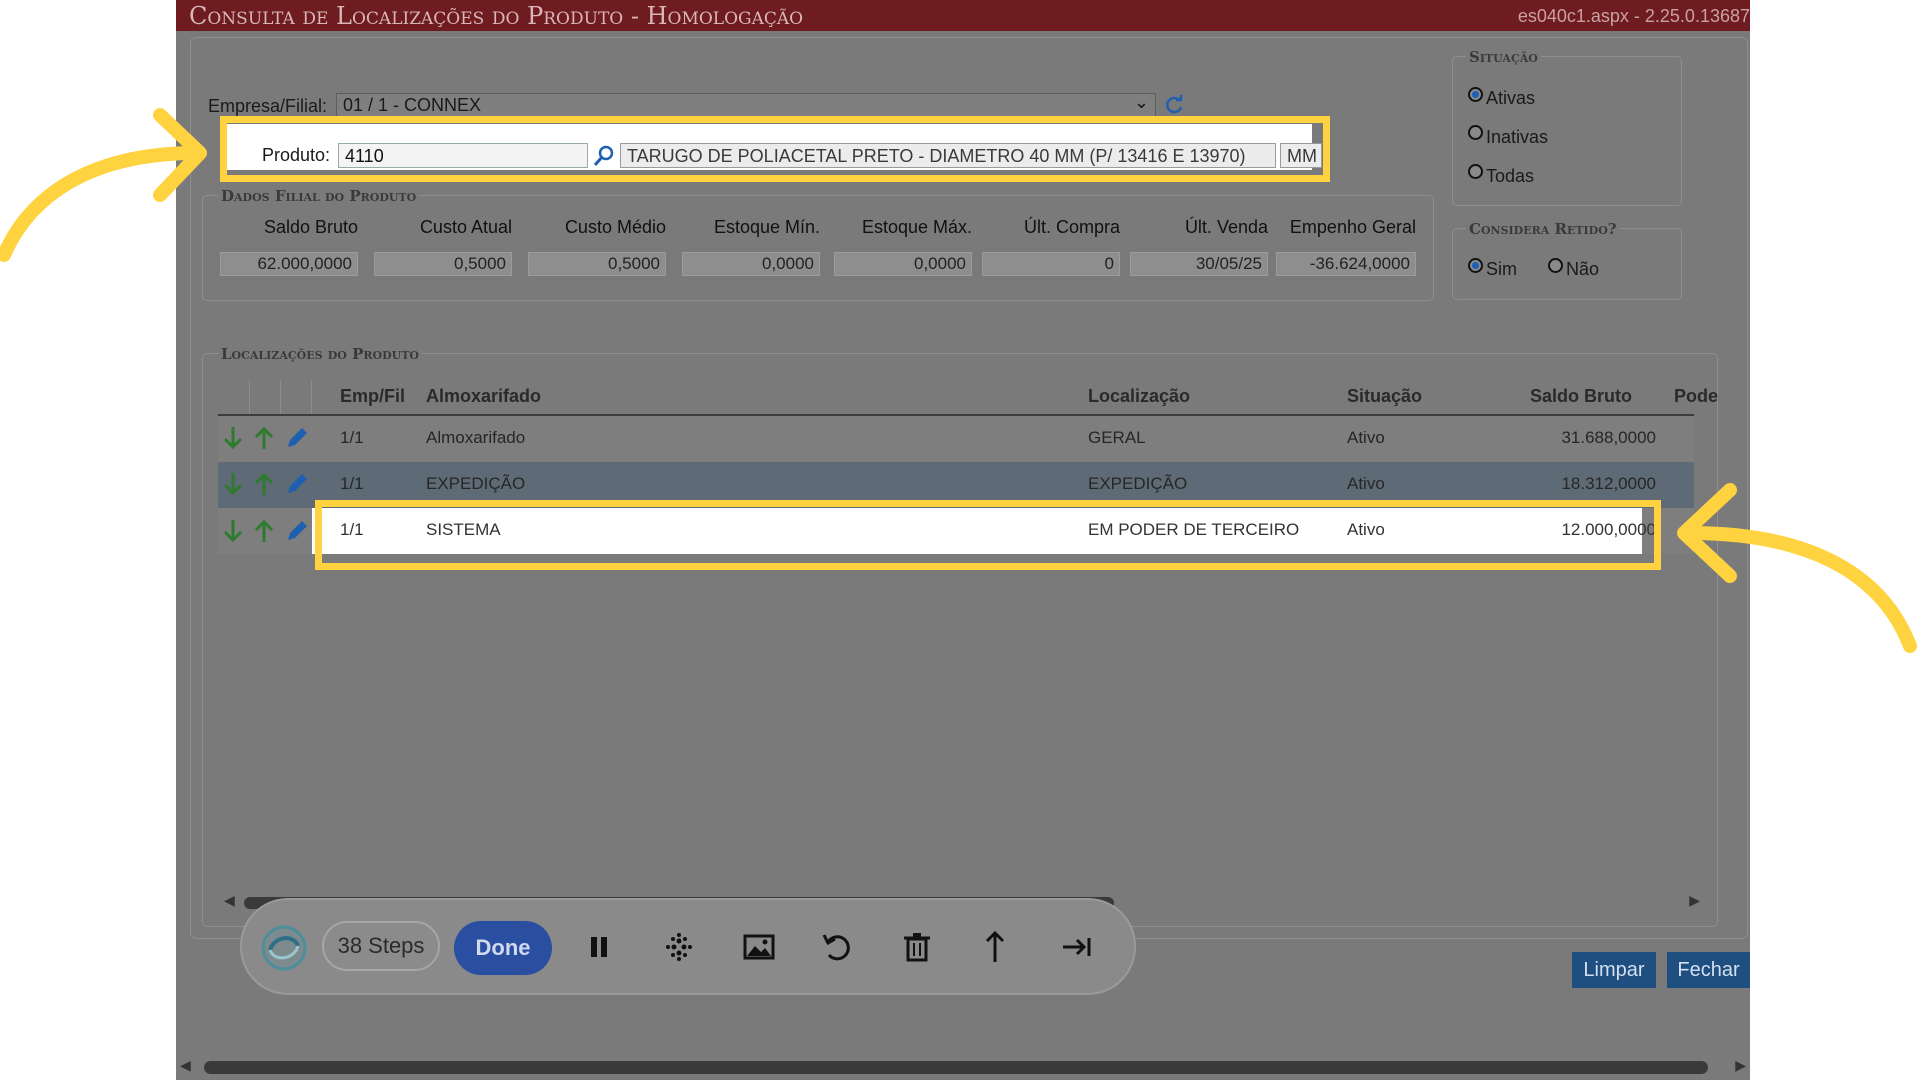 The width and height of the screenshot is (1920, 1080). What do you see at coordinates (372, 396) in the screenshot?
I see `col-empfil: Emp/Fil` at bounding box center [372, 396].